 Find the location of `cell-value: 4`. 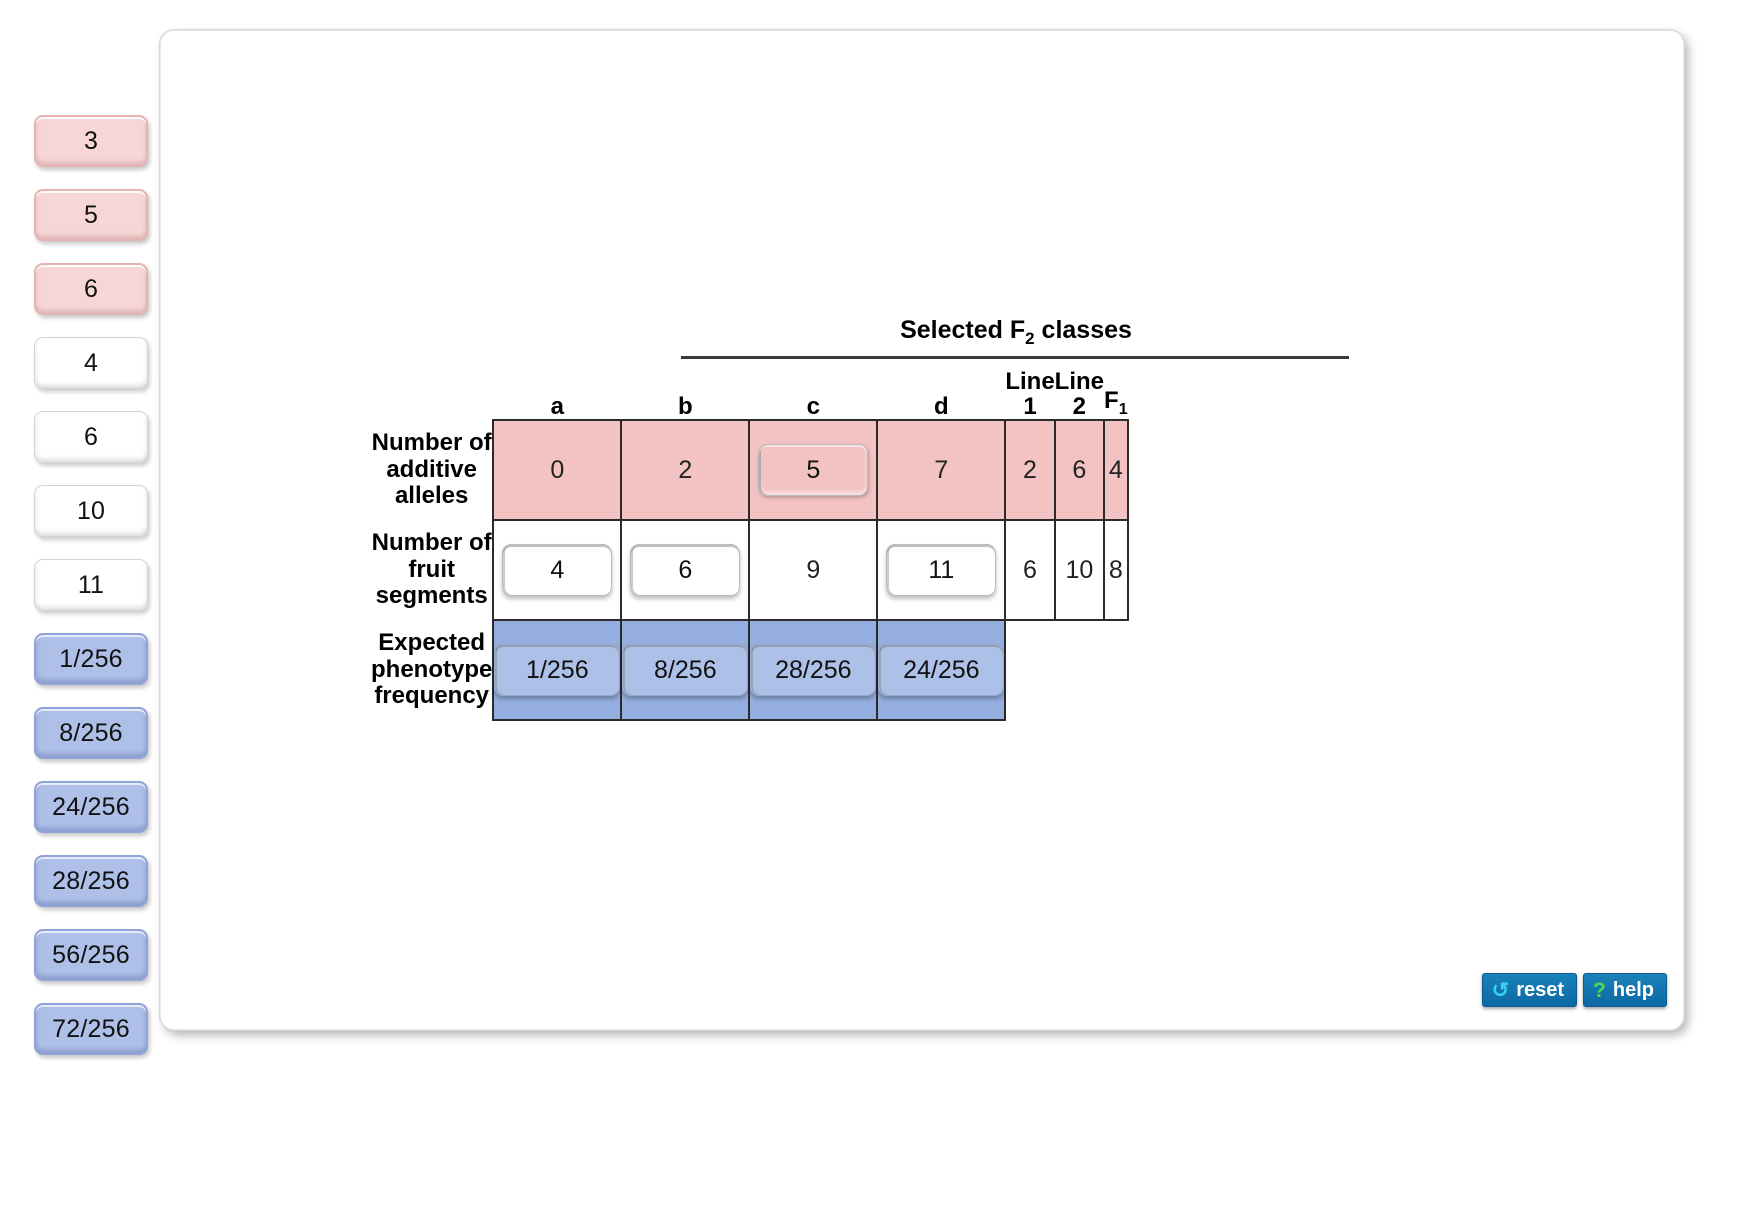

cell-value: 4 is located at coordinates (1115, 469).